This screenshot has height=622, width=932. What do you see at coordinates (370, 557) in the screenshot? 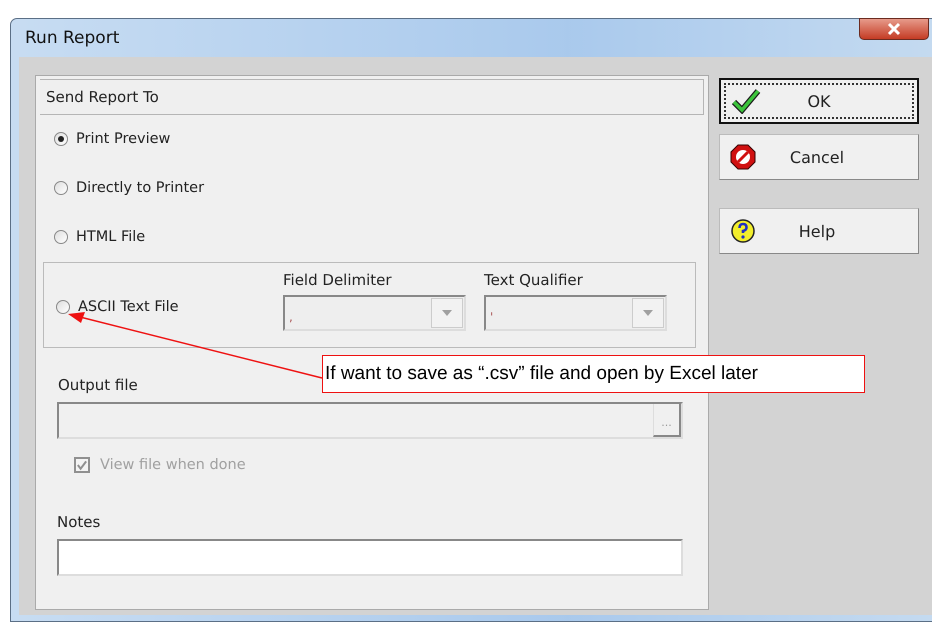
I see `notes-field` at bounding box center [370, 557].